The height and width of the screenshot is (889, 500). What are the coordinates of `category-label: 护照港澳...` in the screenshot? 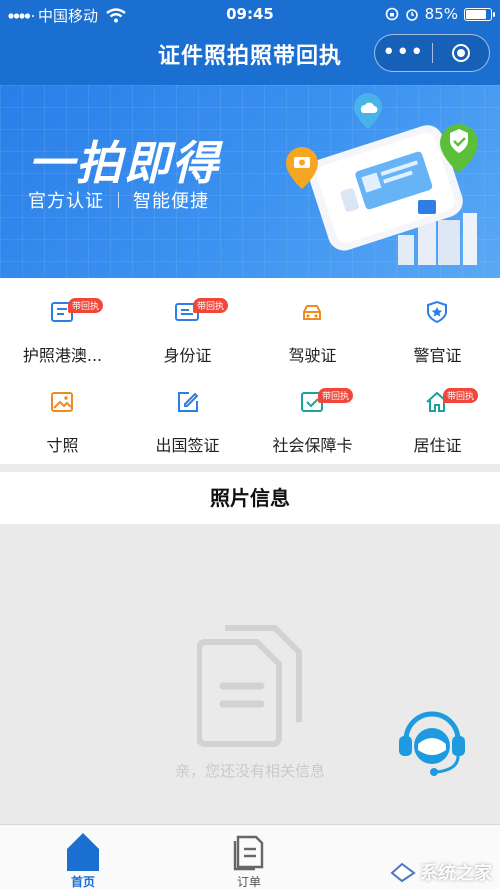 It's located at (62, 355).